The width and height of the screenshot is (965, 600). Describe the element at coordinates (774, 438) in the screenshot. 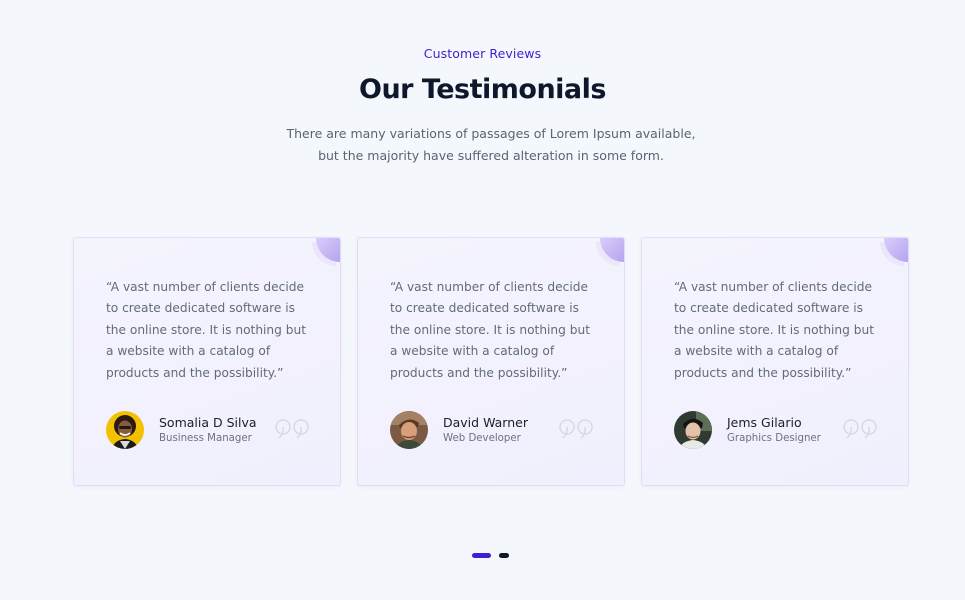

I see `author-role: Graphics Designer` at that location.